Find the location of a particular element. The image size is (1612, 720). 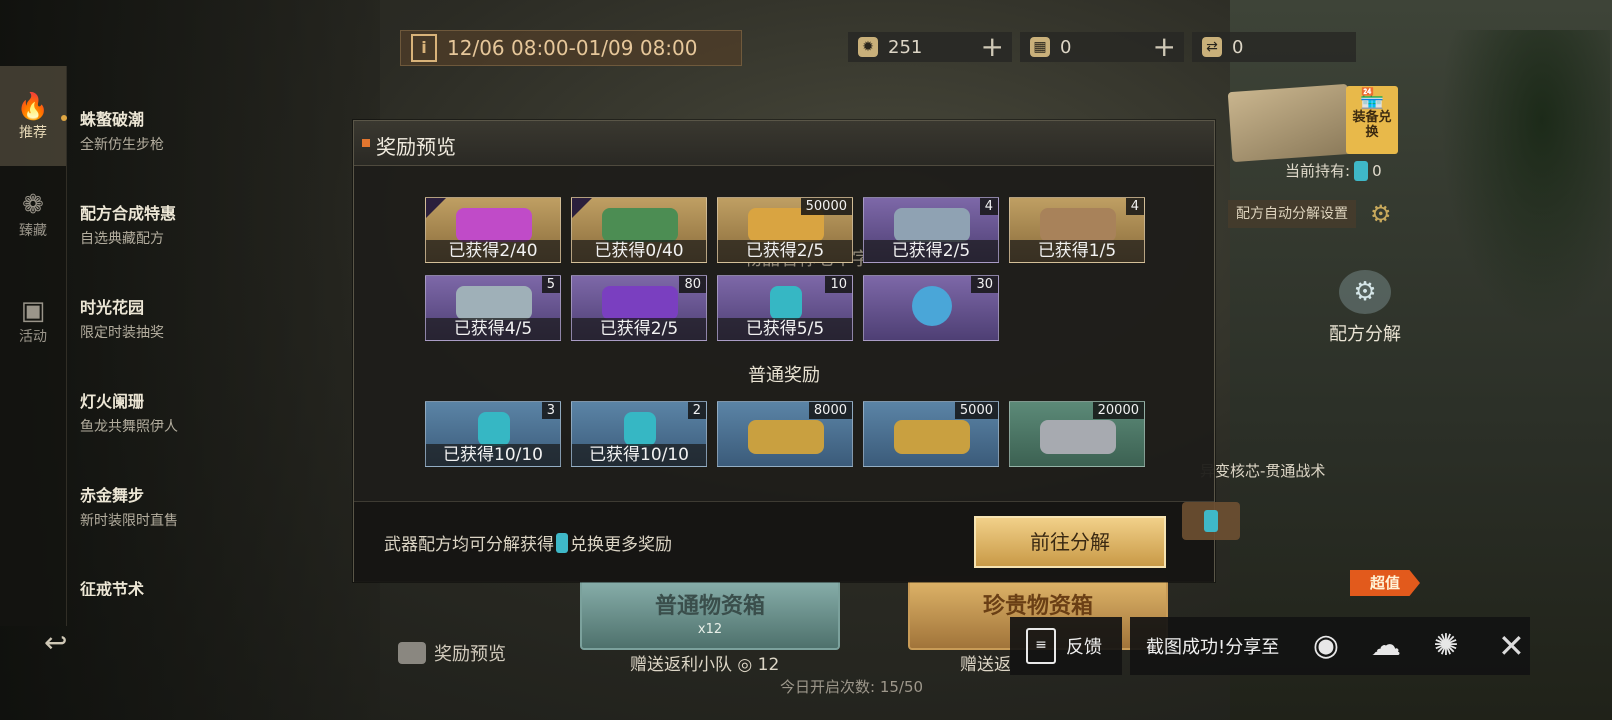

menu-item-dance: 赤金舞步 新时装限时直售 is located at coordinates (210, 506).